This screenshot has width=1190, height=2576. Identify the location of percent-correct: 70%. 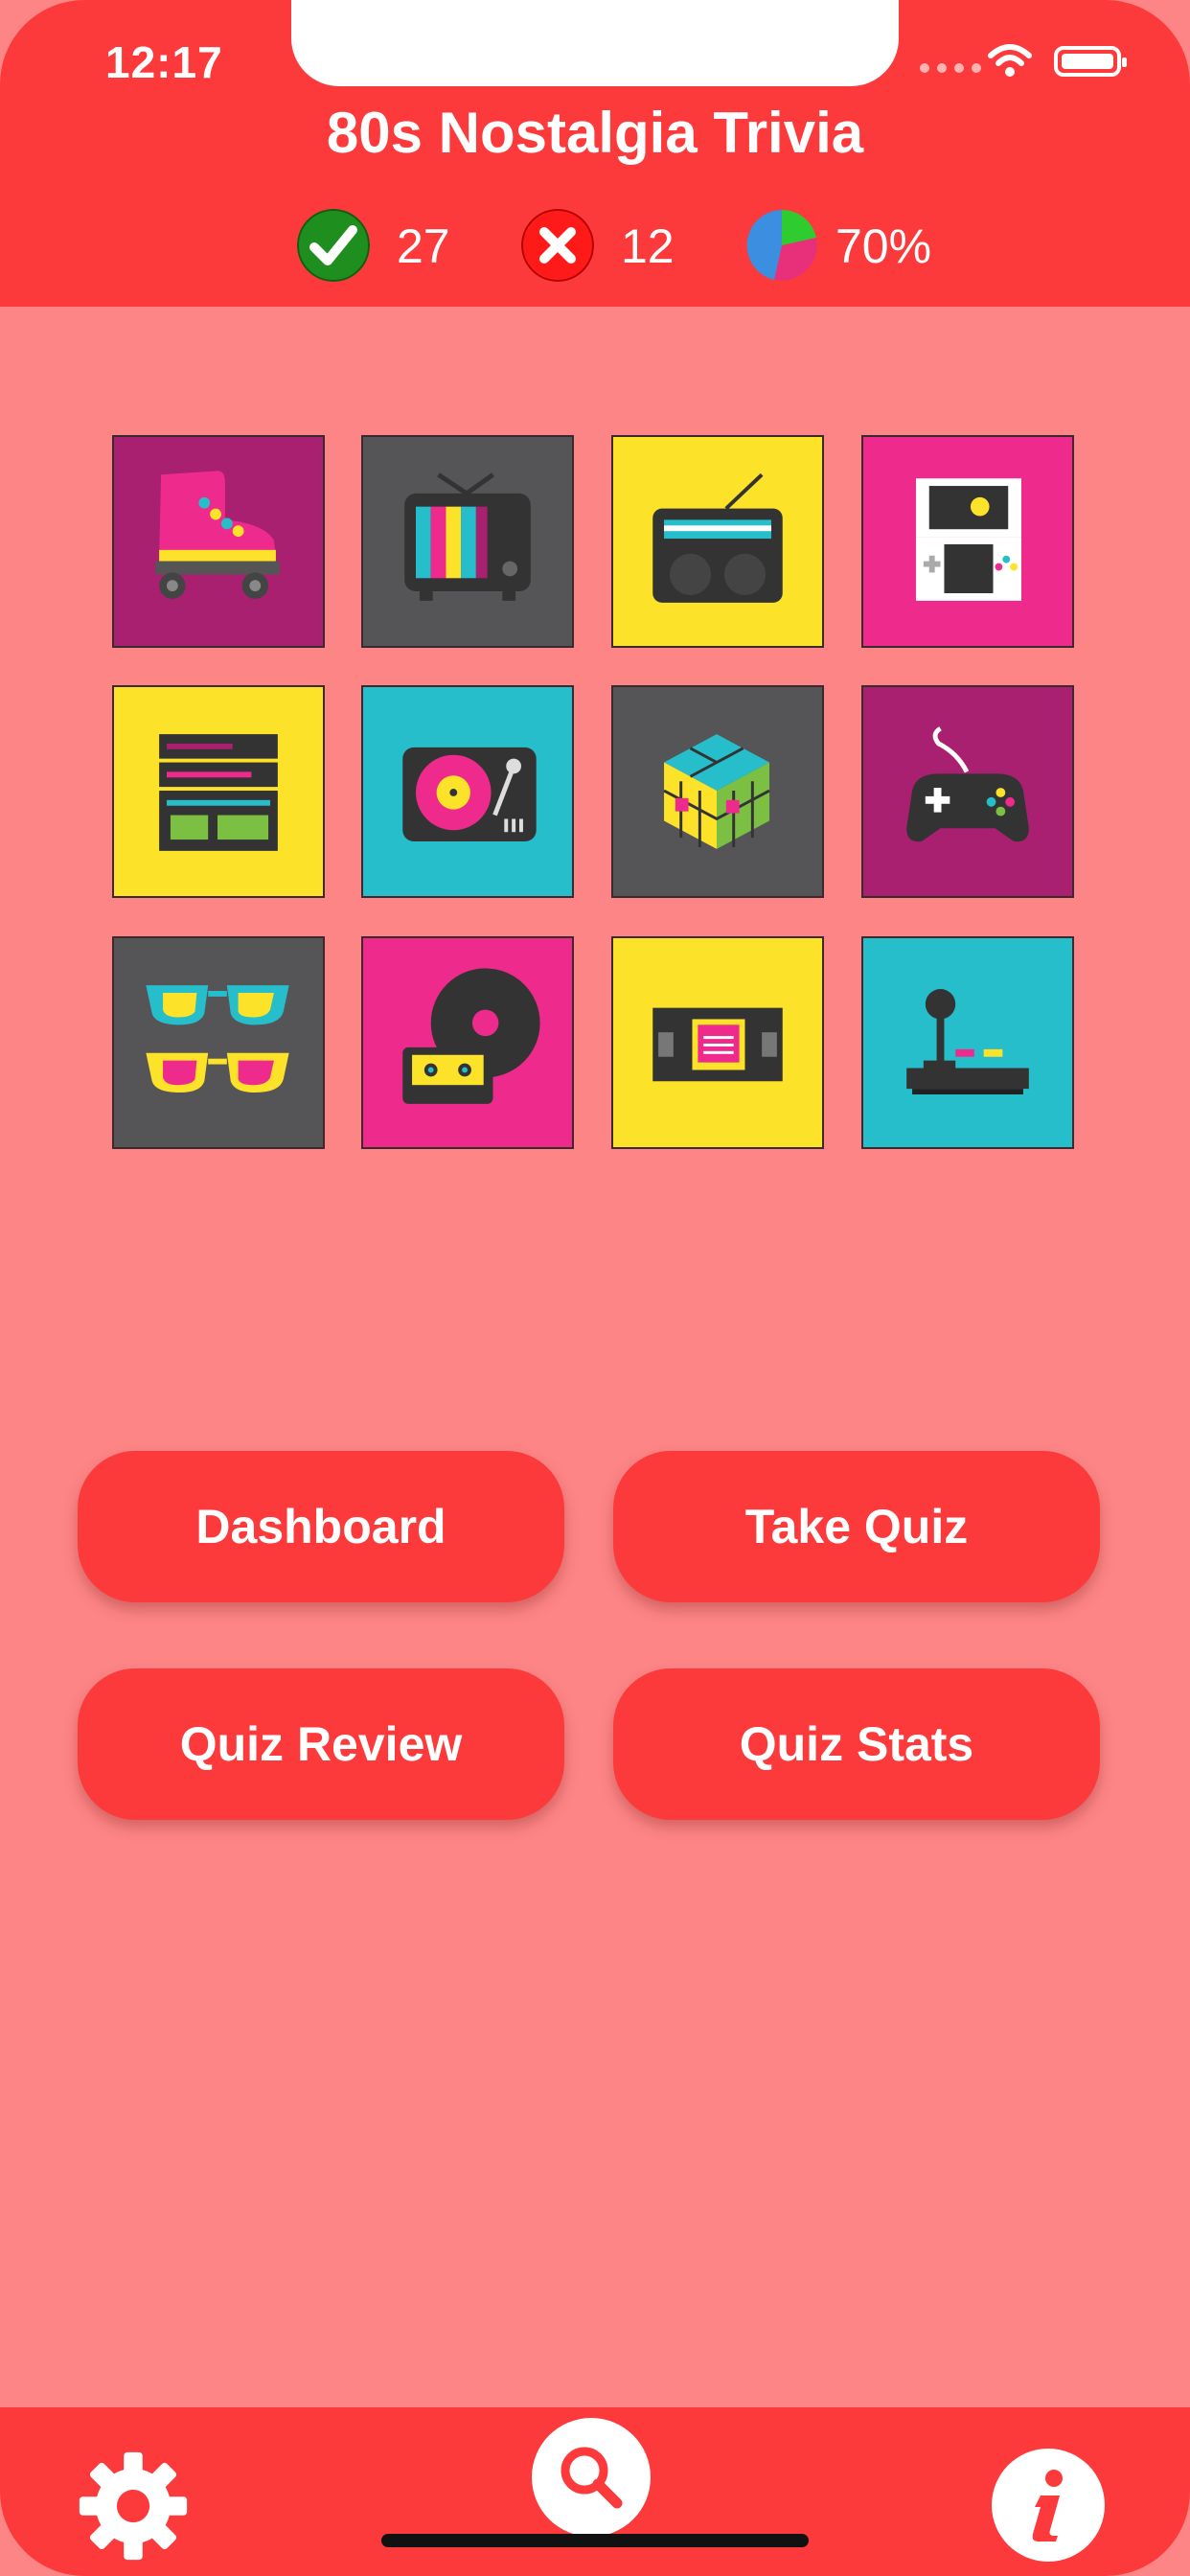
(884, 246).